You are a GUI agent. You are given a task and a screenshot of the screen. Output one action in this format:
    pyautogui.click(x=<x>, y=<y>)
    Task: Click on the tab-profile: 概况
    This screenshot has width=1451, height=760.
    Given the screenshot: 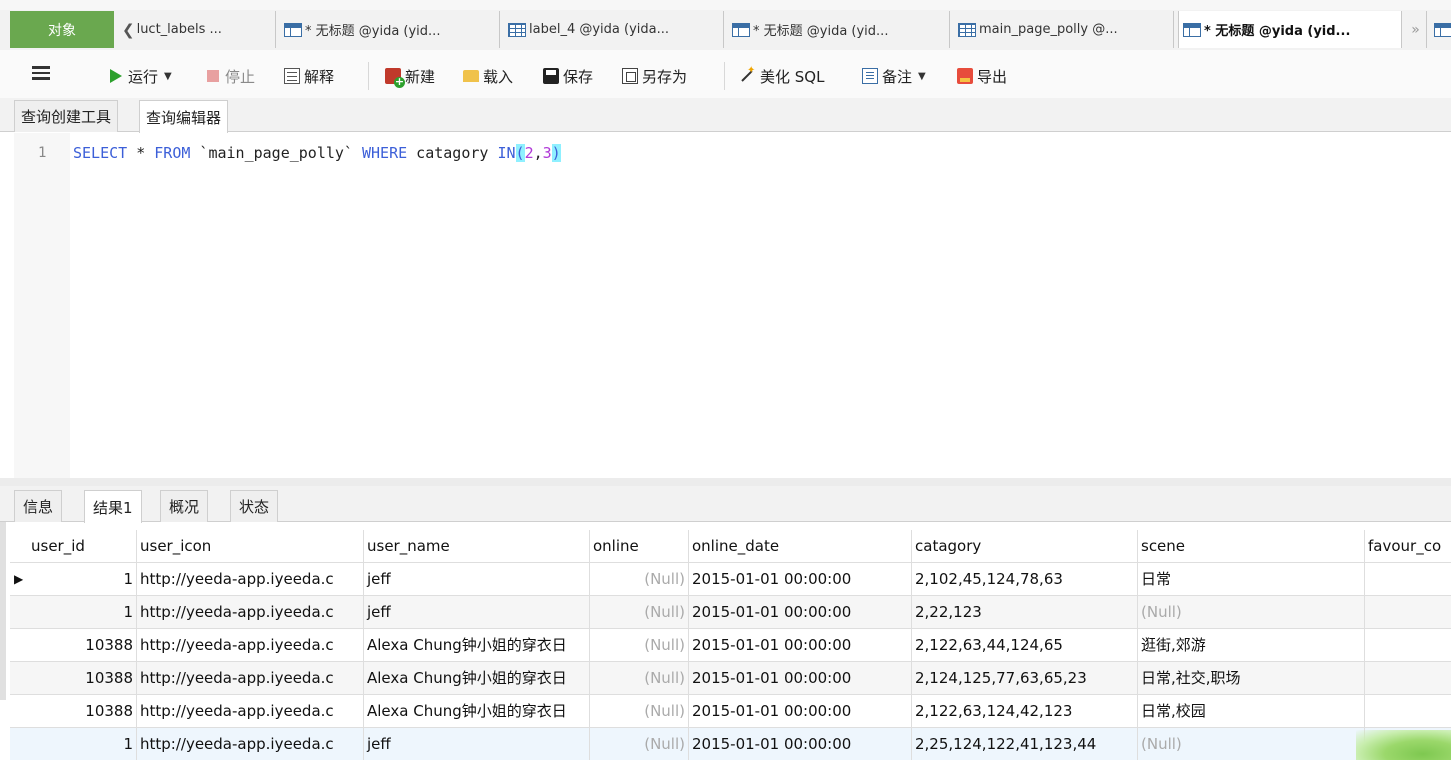 What is the action you would take?
    pyautogui.click(x=184, y=506)
    